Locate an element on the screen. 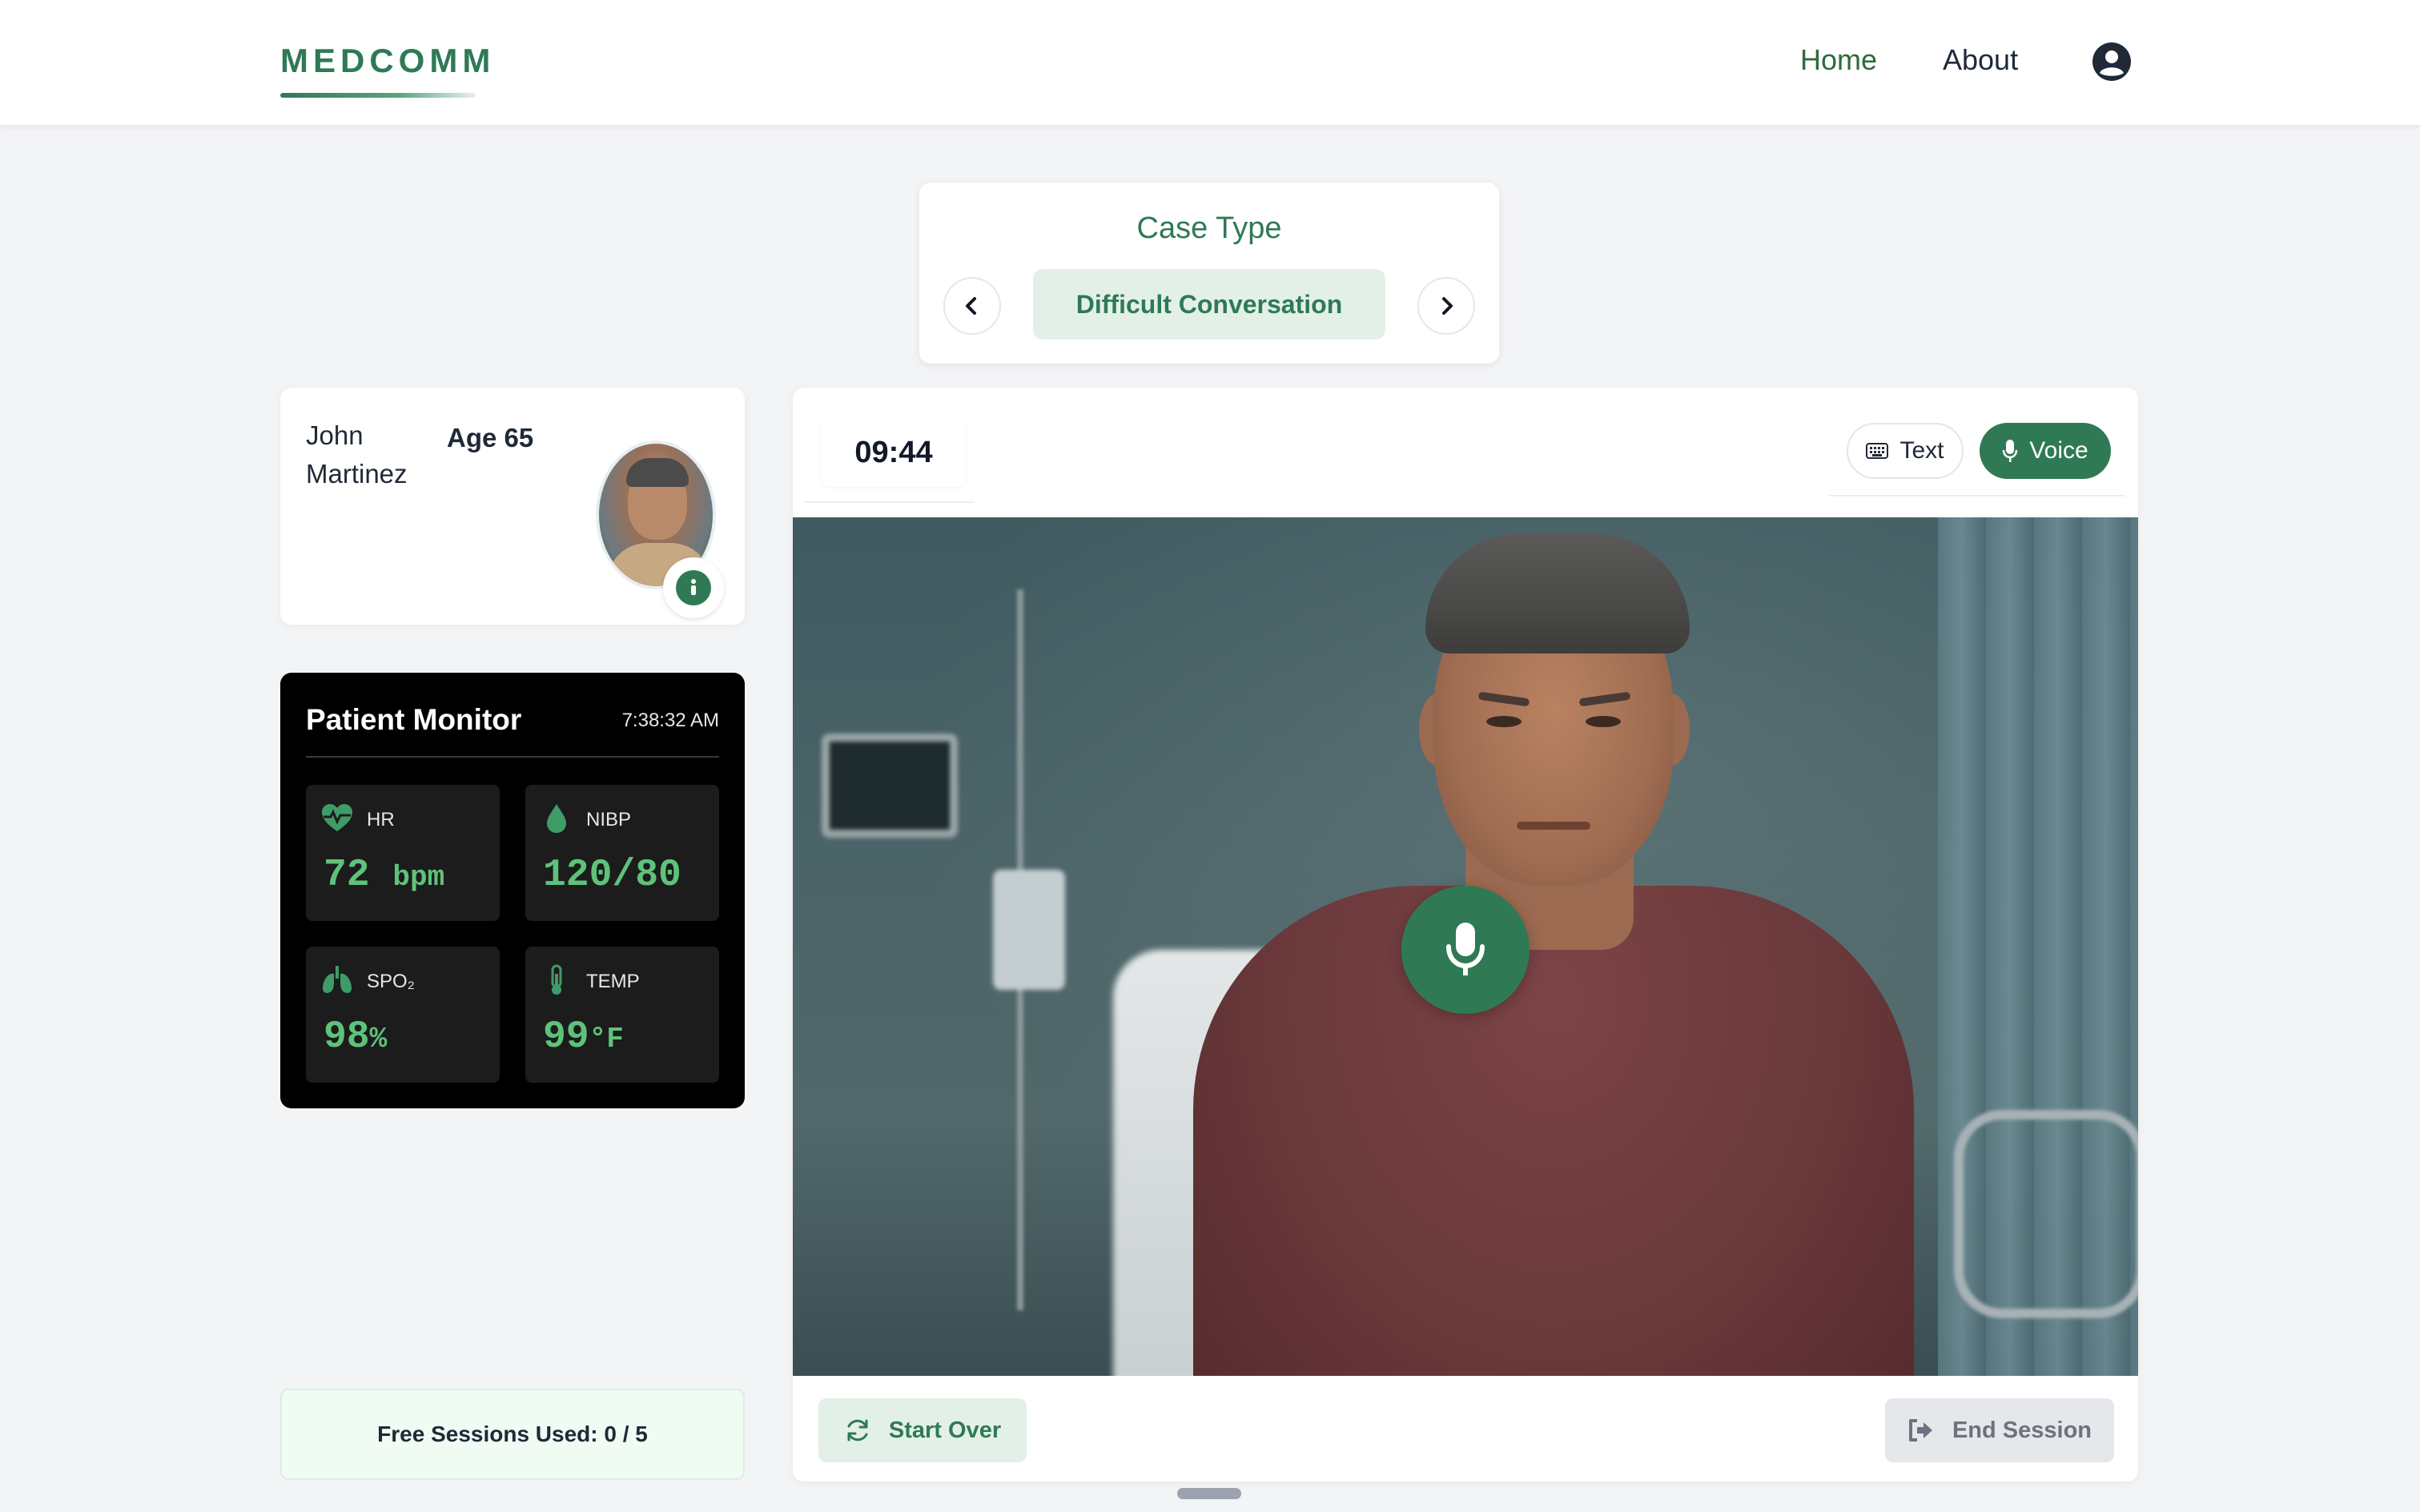 The height and width of the screenshot is (1512, 2420). end-session-button: End Session is located at coordinates (1999, 1430).